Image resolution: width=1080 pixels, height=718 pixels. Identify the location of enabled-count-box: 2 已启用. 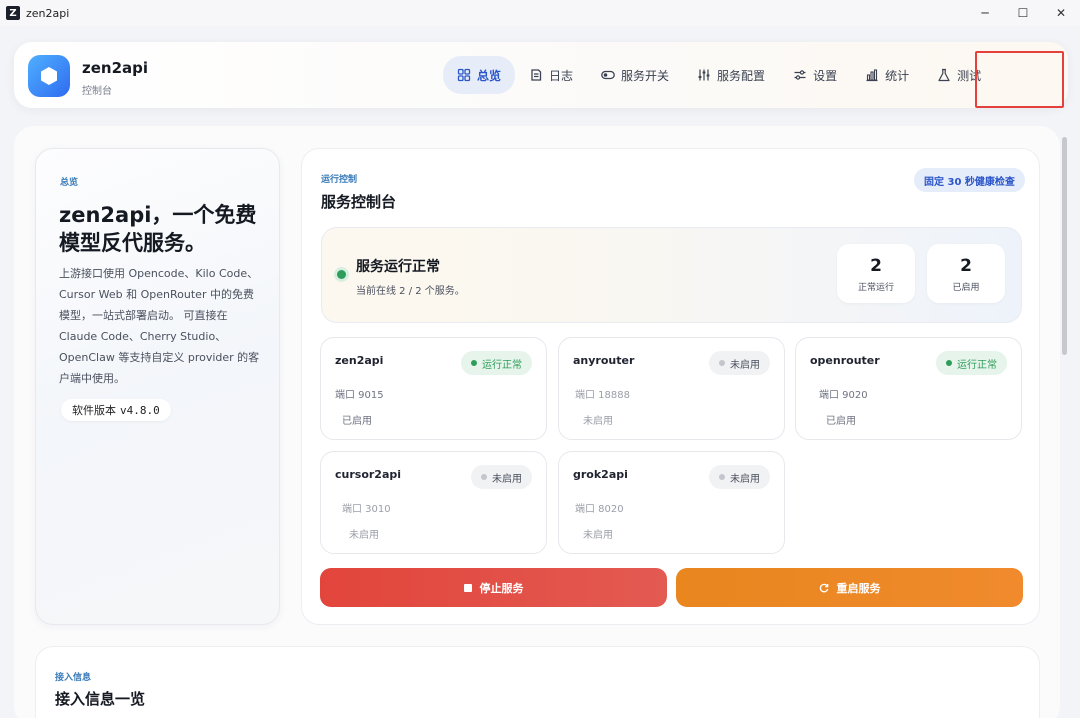
(966, 273).